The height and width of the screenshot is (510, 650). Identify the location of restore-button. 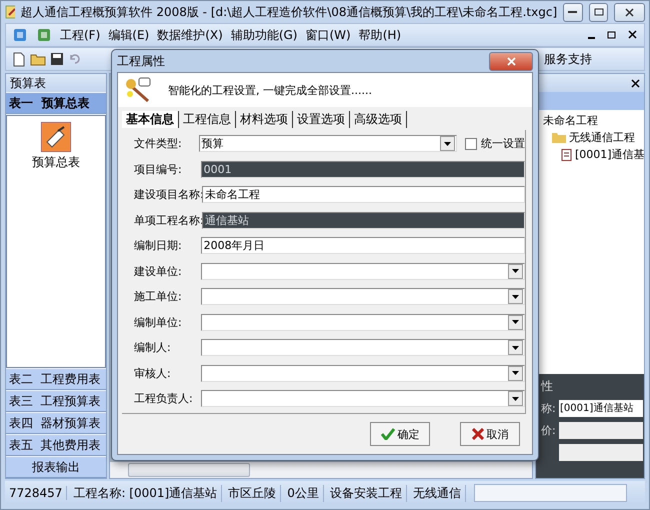
(598, 12).